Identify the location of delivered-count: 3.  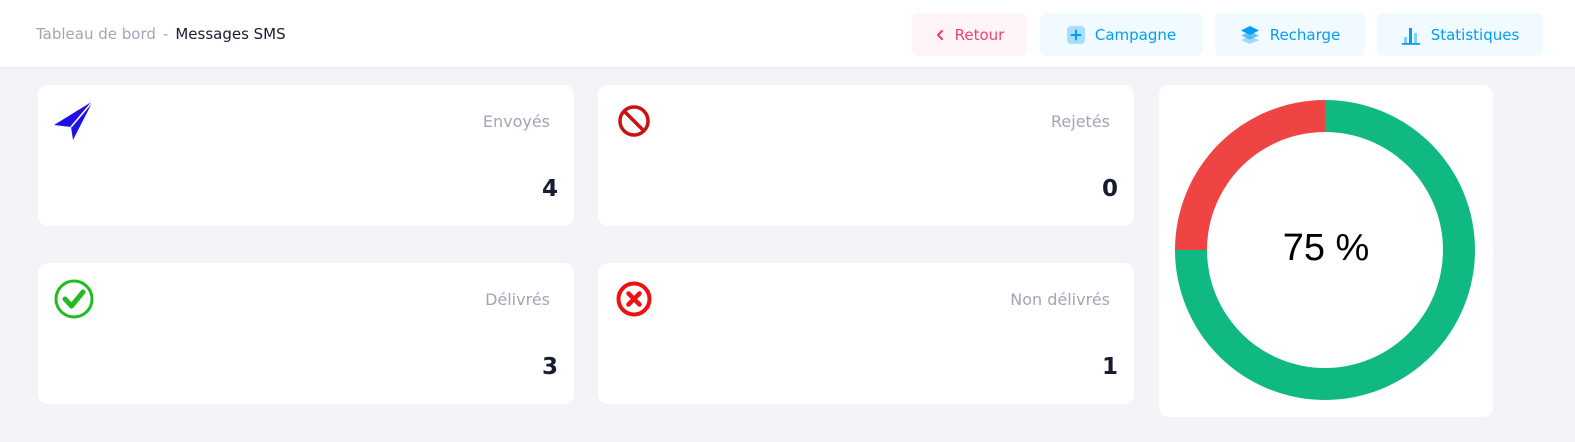
(549, 367).